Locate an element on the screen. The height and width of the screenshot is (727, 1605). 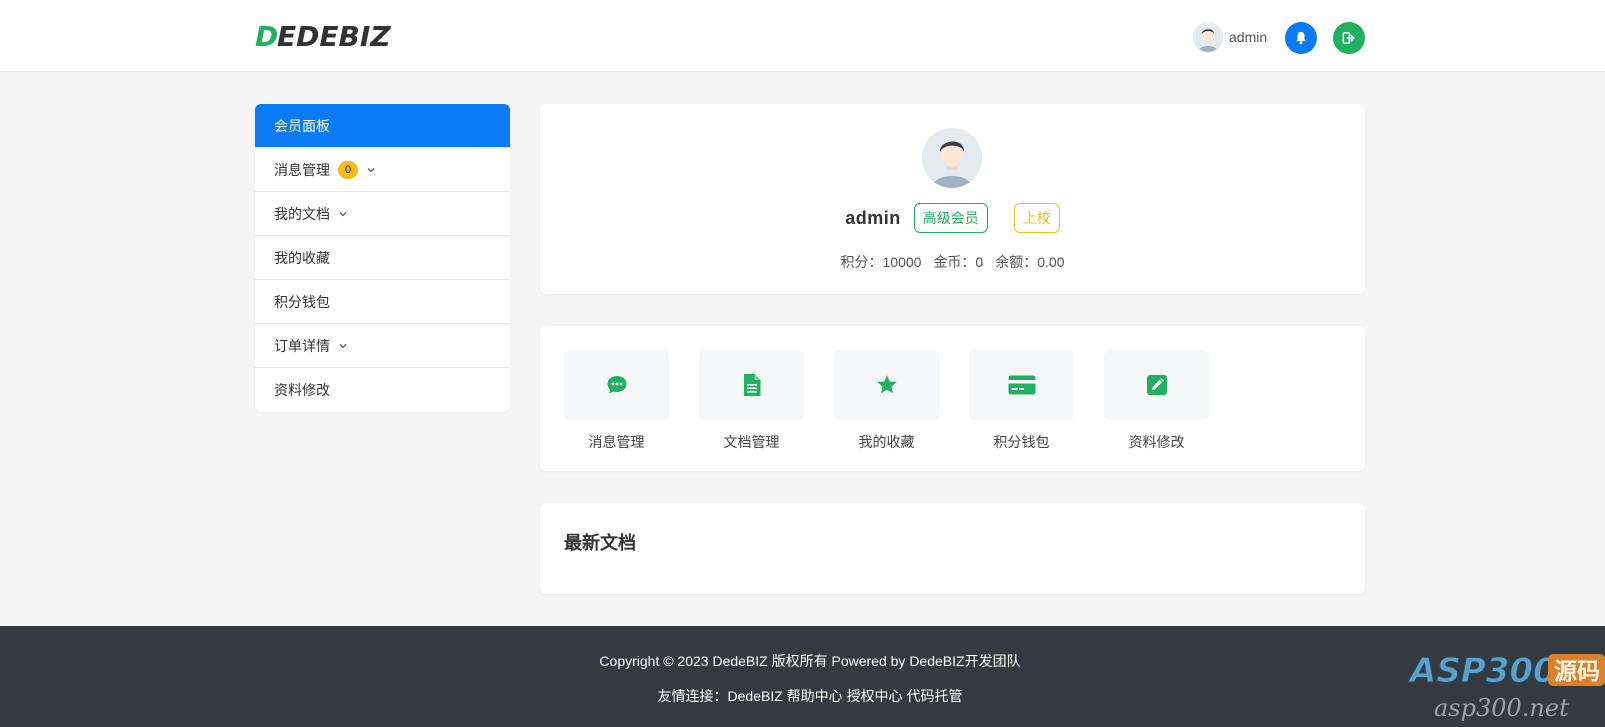
svg-text: D is located at coordinates (266, 36).